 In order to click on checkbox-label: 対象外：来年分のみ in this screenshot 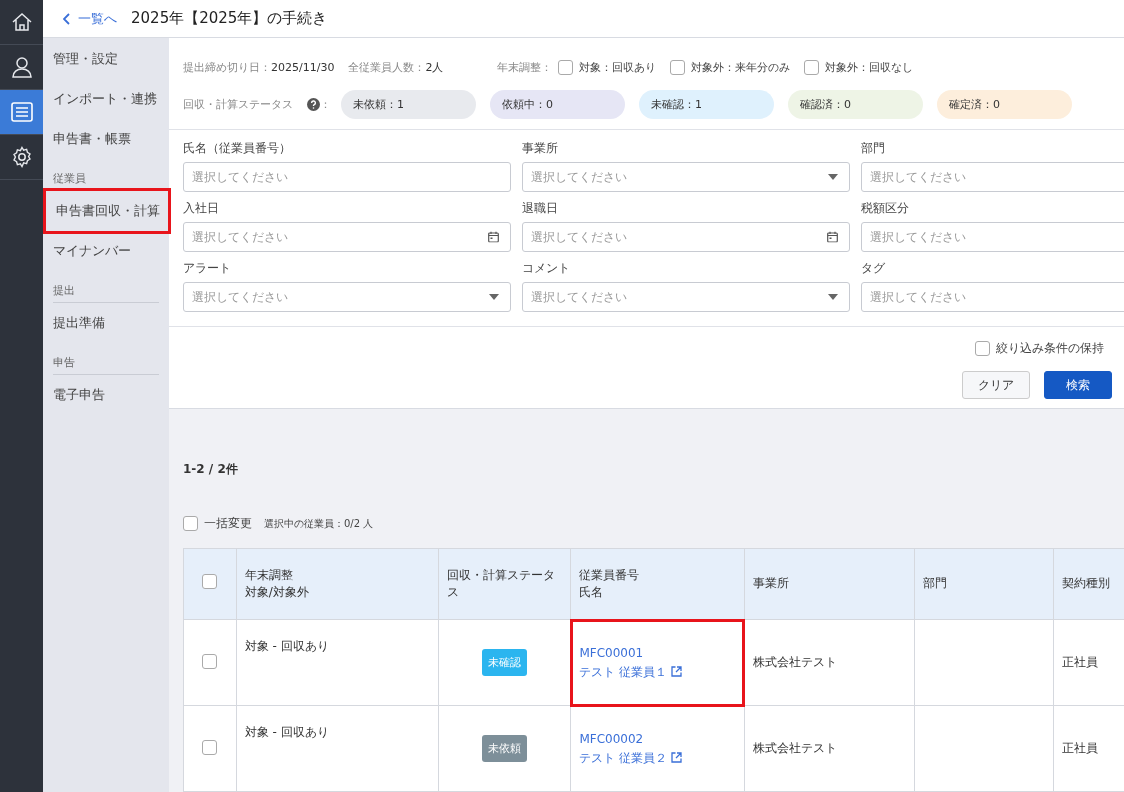, I will do `click(741, 67)`.